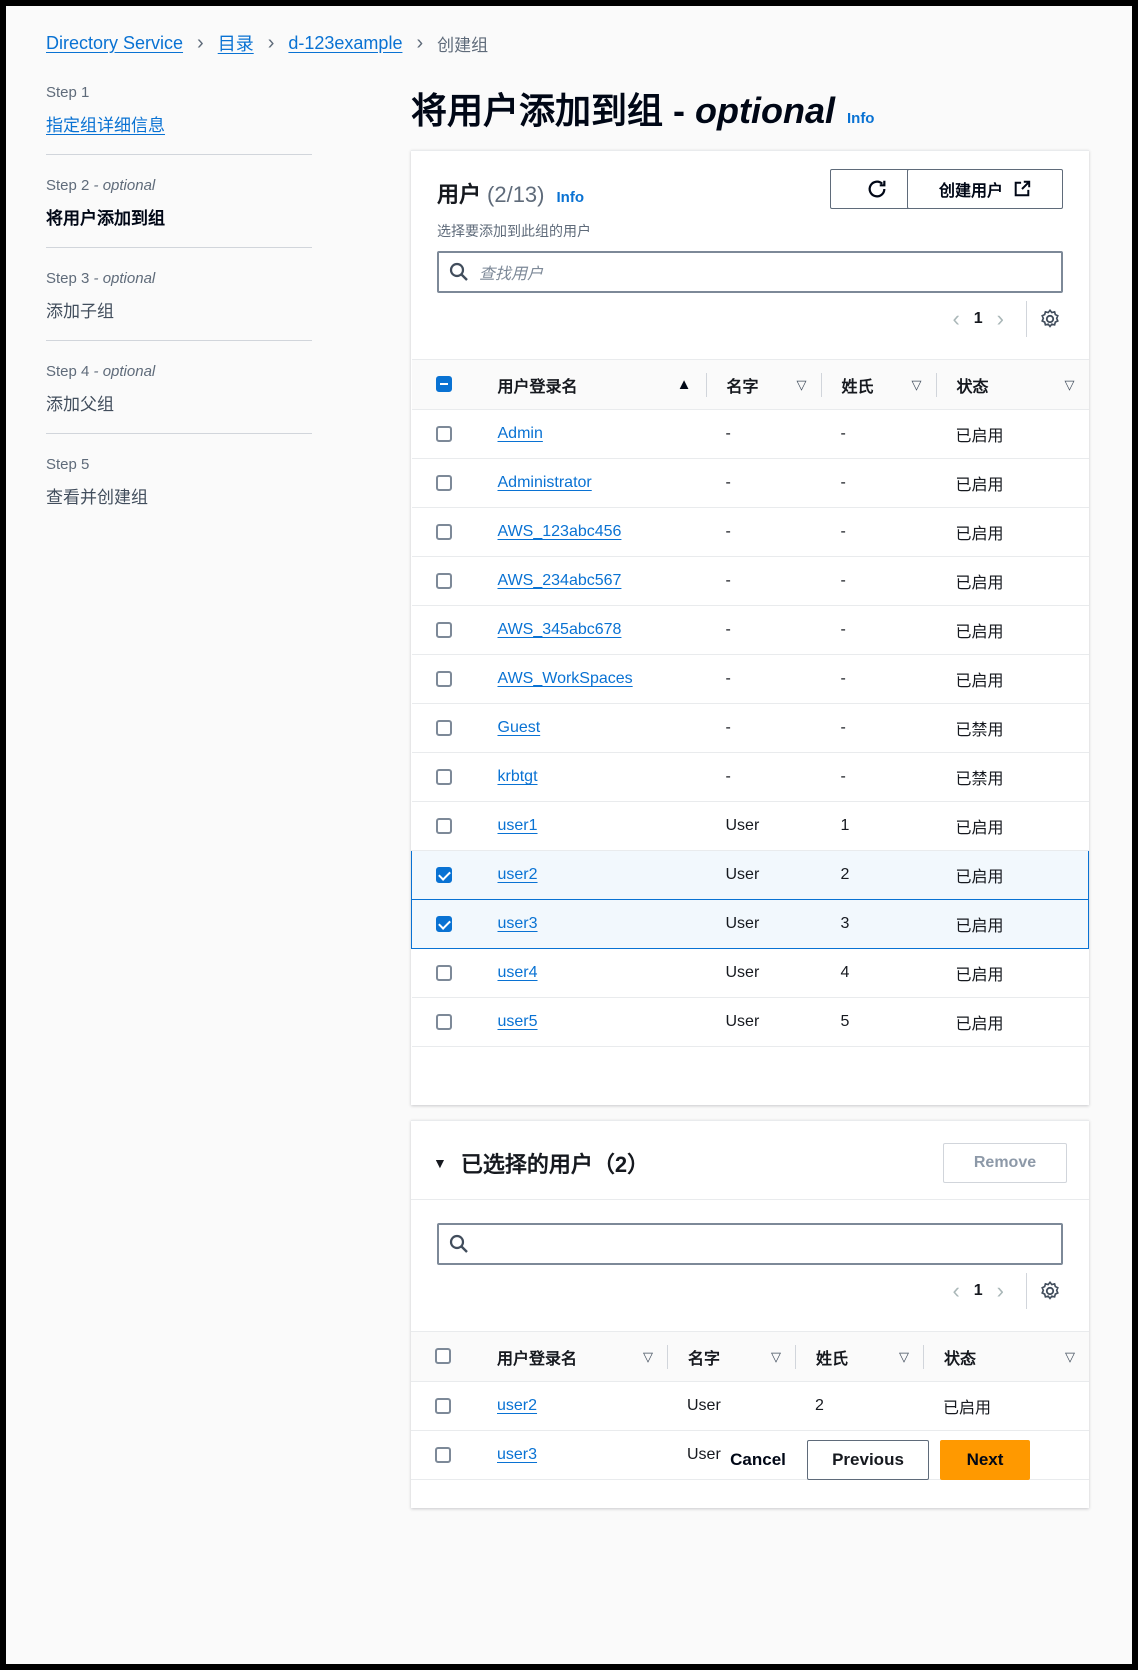 This screenshot has height=1670, width=1138. Describe the element at coordinates (750, 924) in the screenshot. I see `table-row-selected: user3 User 3 已启用` at that location.